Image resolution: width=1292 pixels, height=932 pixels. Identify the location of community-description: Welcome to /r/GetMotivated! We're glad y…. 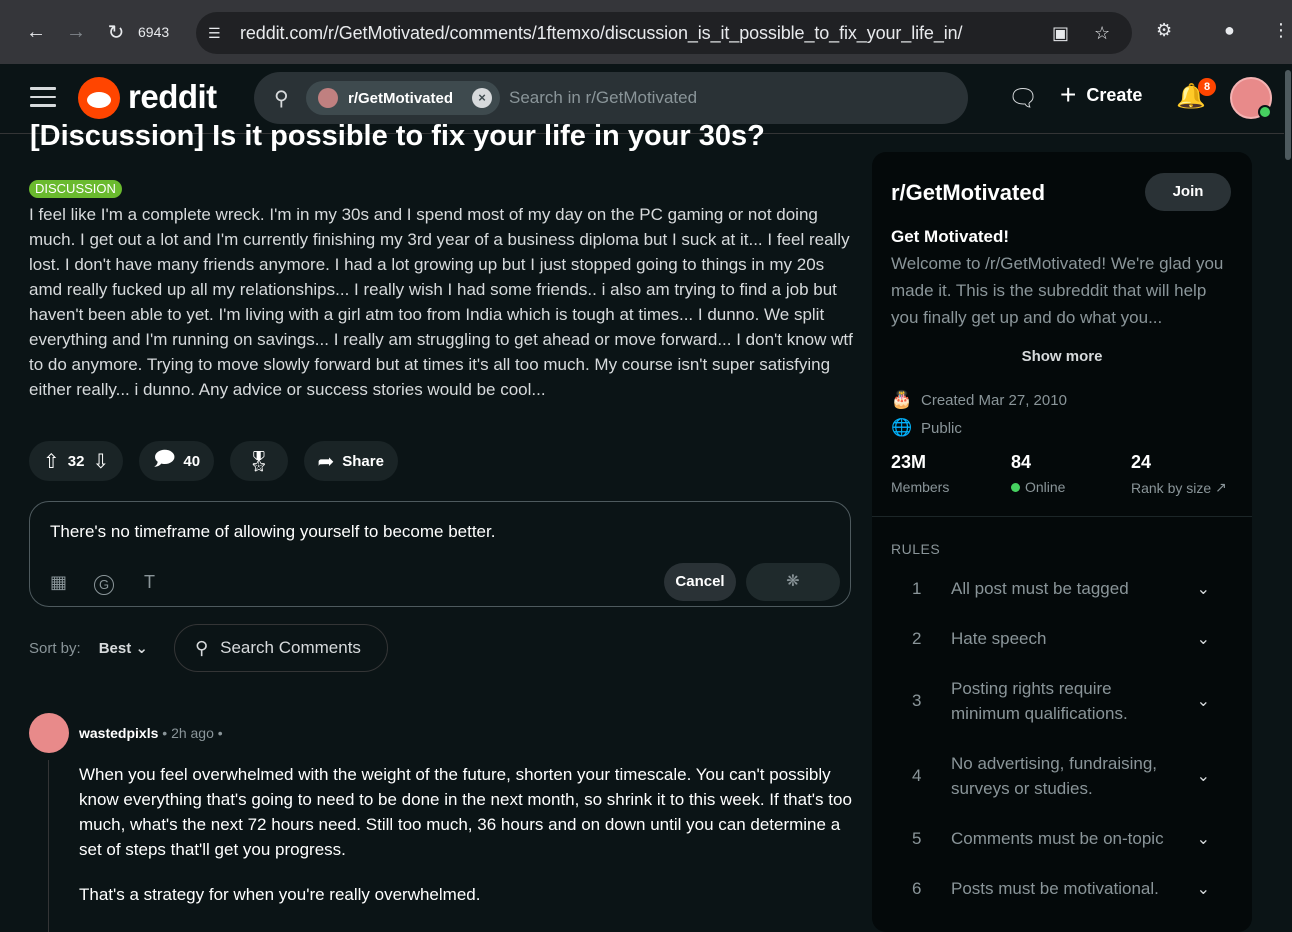
(1057, 290).